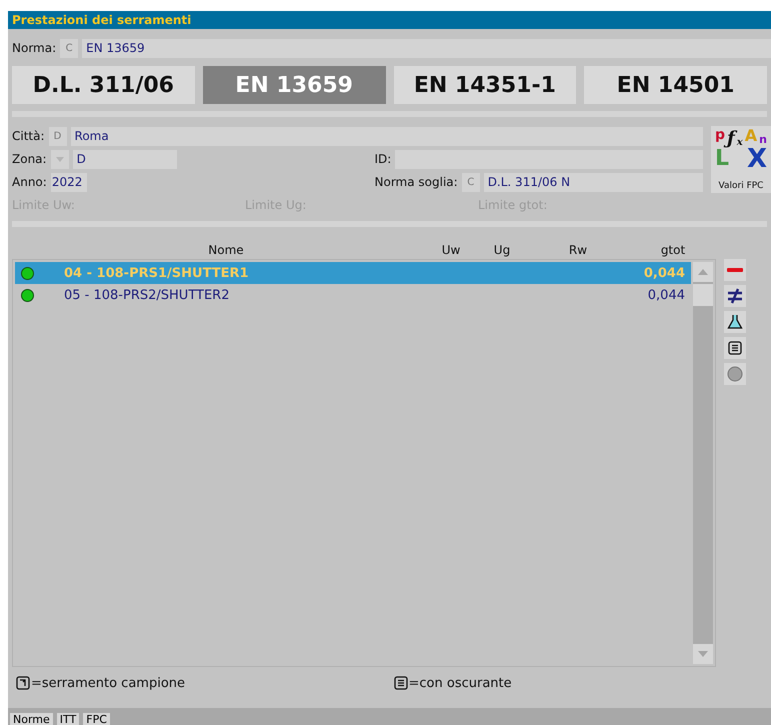 The image size is (771, 725). I want to click on norm-tab: EN 13659, so click(294, 85).